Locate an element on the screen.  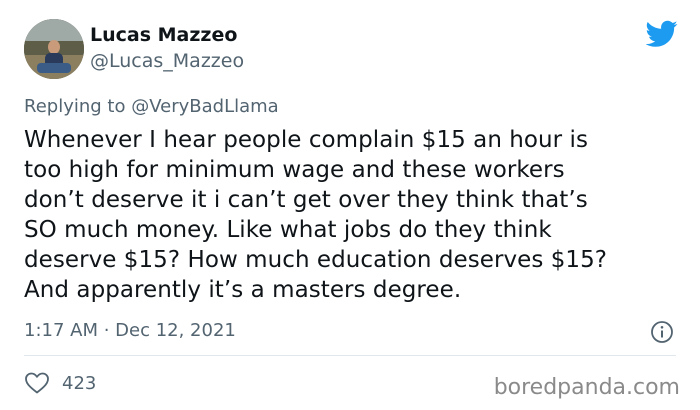
twitter-bird-icon is located at coordinates (662, 34).